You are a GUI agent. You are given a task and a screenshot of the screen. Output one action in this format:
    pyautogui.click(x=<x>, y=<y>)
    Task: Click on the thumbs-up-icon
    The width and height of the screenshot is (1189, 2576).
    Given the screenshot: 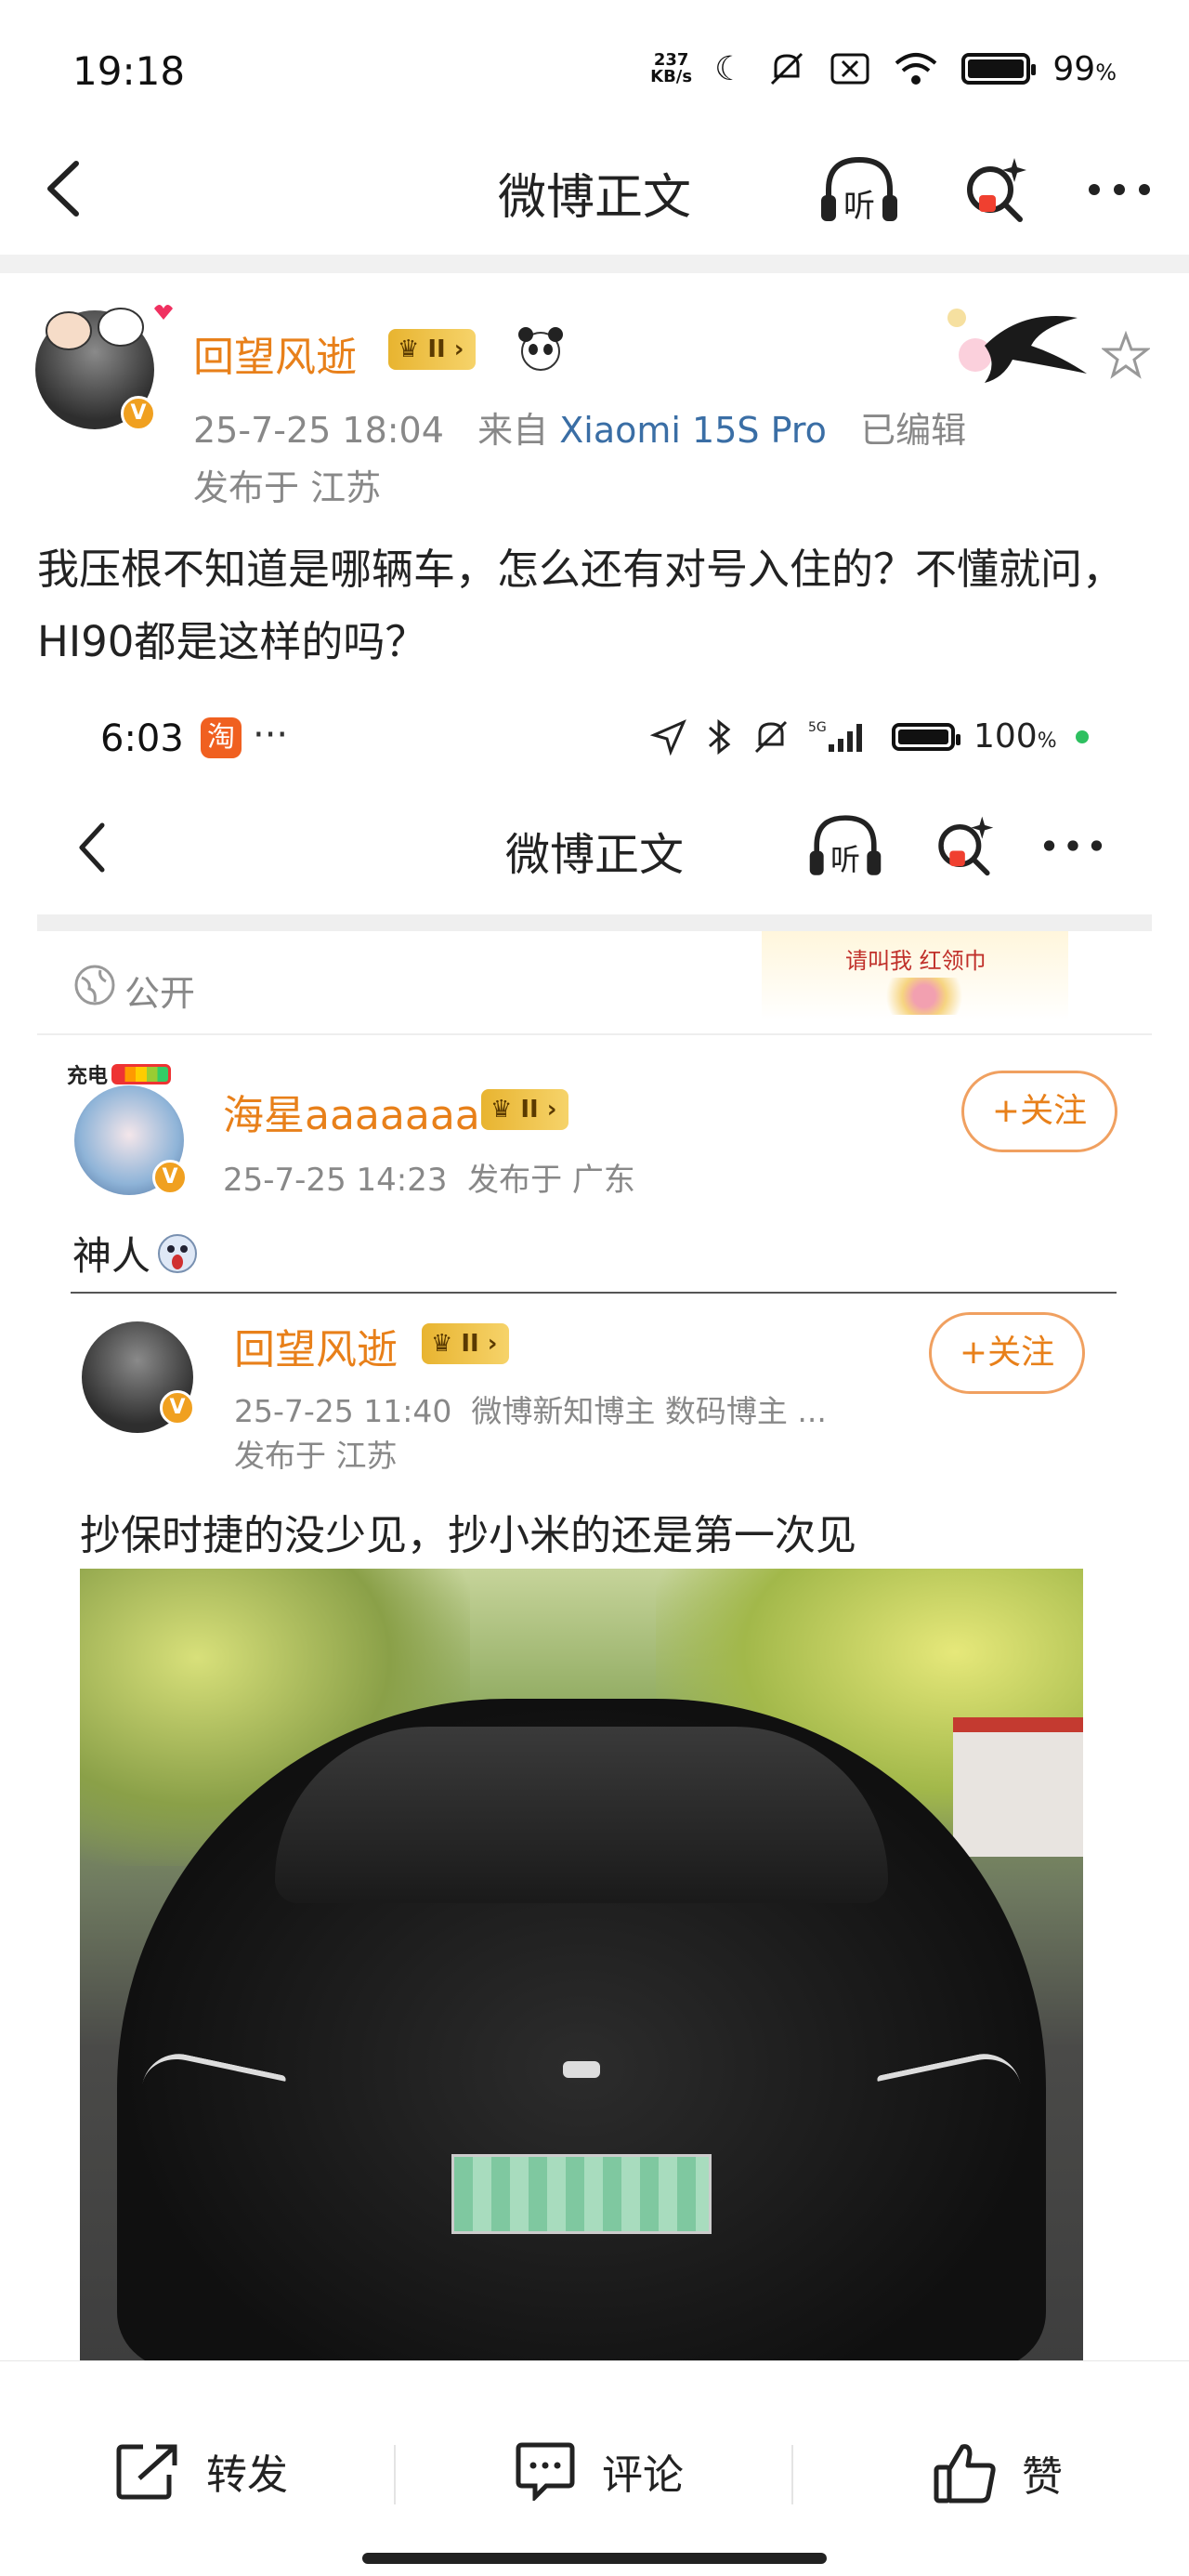 What is the action you would take?
    pyautogui.click(x=965, y=2474)
    